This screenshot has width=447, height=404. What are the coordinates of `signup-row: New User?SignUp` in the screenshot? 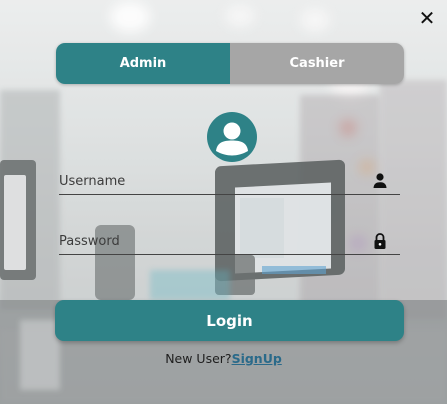 It's located at (223, 358).